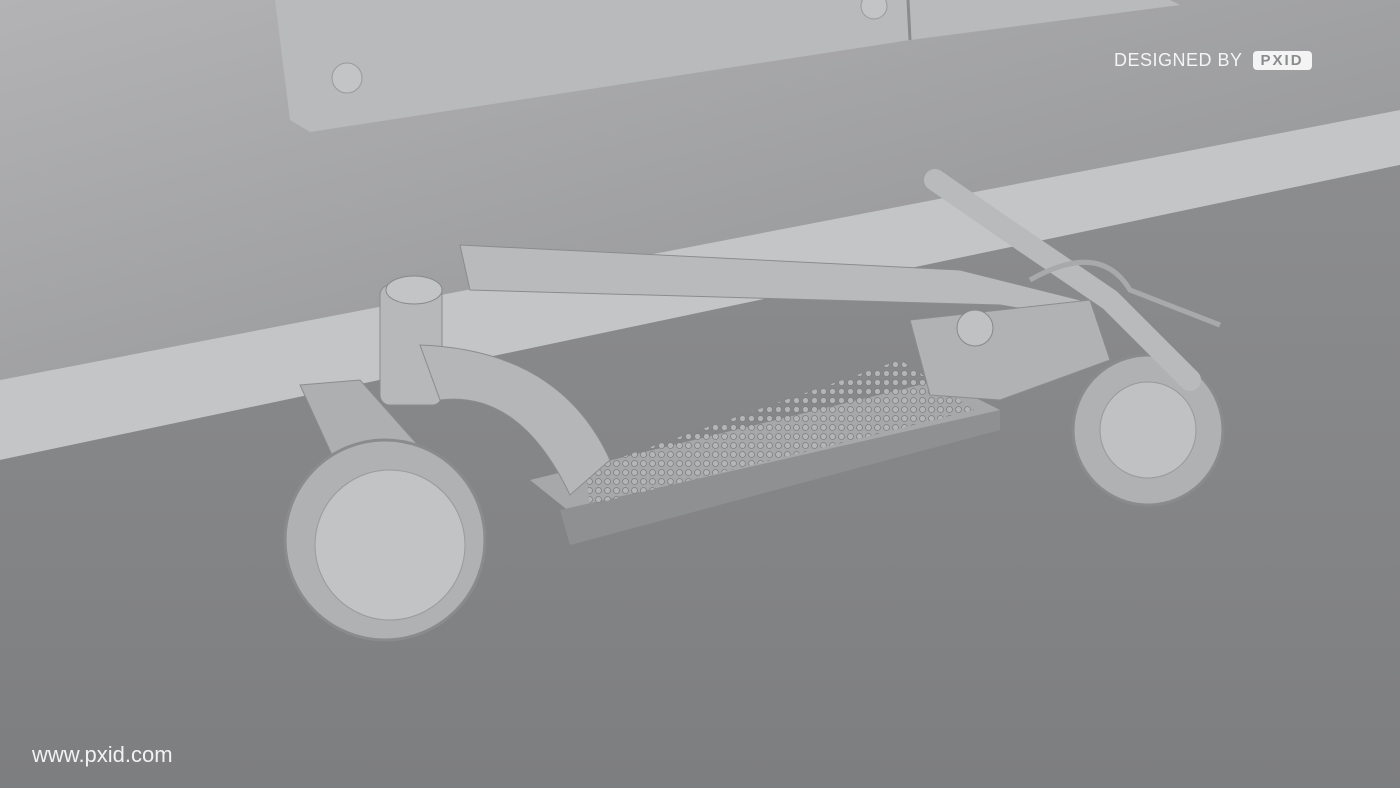 The height and width of the screenshot is (788, 1400). I want to click on designed-by-text: DESIGNED BY, so click(1178, 60).